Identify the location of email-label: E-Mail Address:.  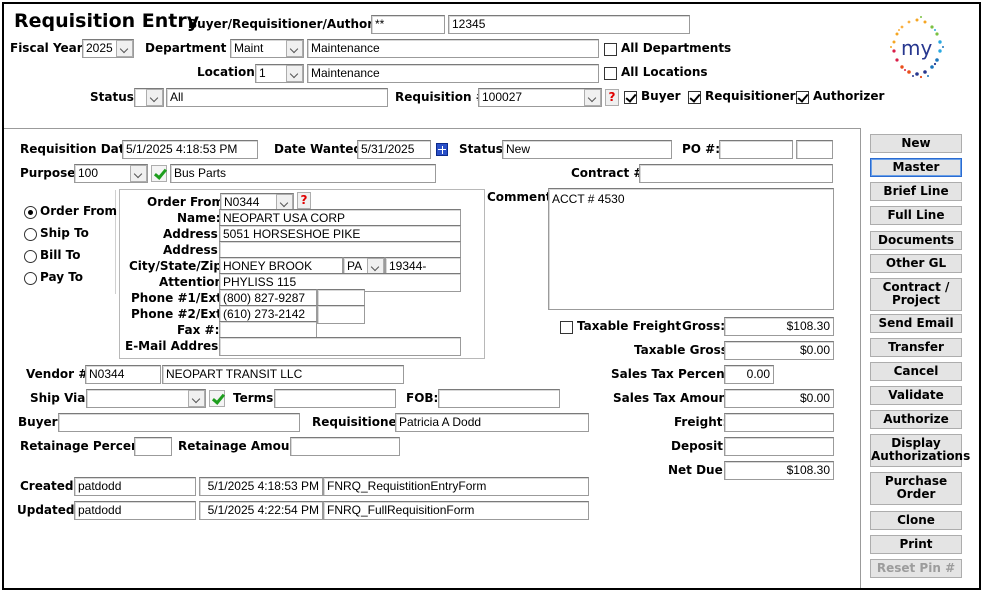
(178, 346).